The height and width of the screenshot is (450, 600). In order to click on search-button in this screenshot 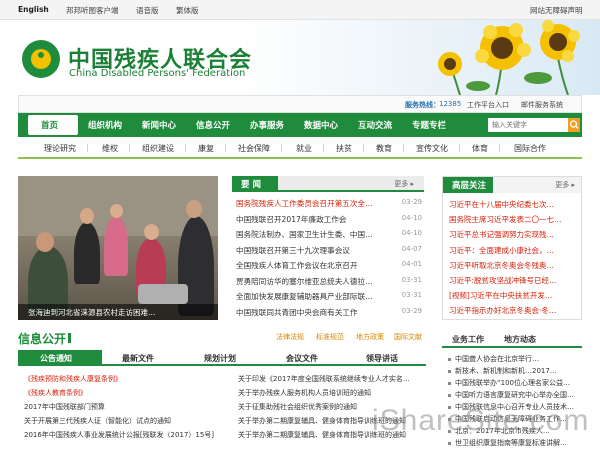, I will do `click(574, 125)`.